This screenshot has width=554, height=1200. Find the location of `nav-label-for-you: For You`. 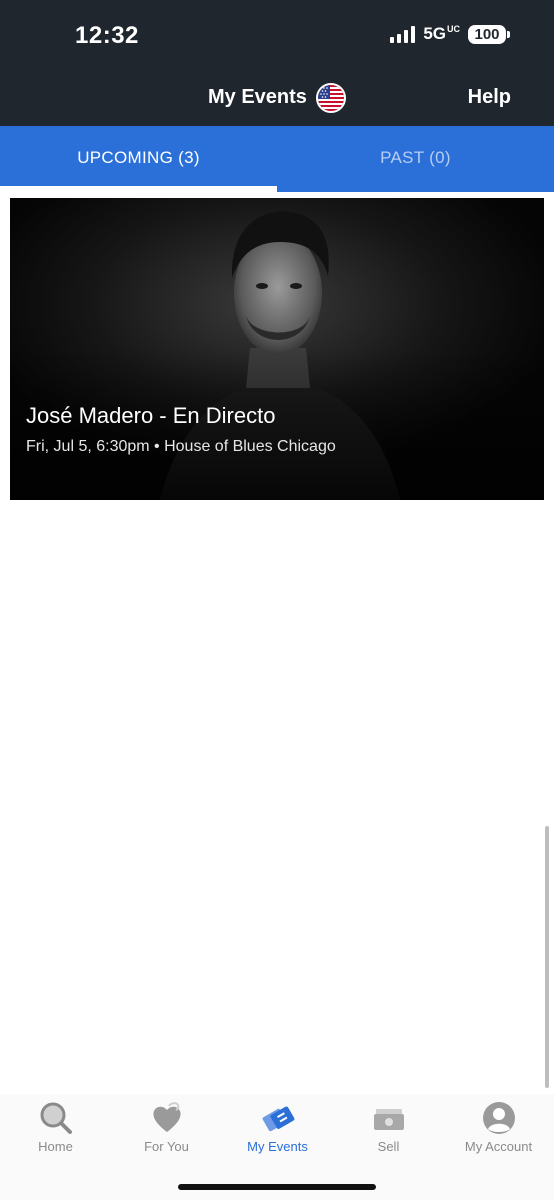

nav-label-for-you: For You is located at coordinates (166, 1146).